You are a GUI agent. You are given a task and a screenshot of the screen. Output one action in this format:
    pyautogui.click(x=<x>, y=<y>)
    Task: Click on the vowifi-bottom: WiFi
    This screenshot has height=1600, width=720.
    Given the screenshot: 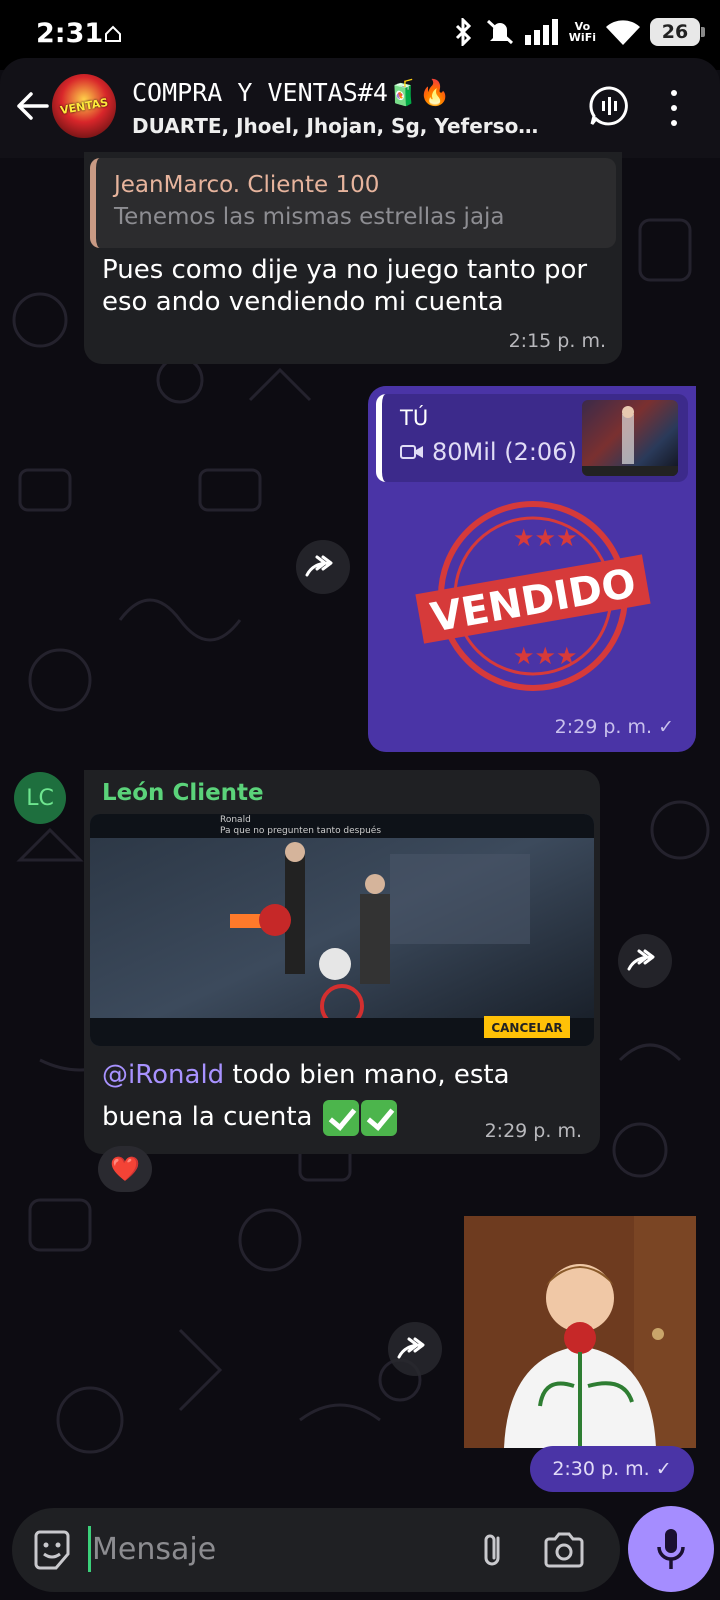 What is the action you would take?
    pyautogui.click(x=582, y=37)
    